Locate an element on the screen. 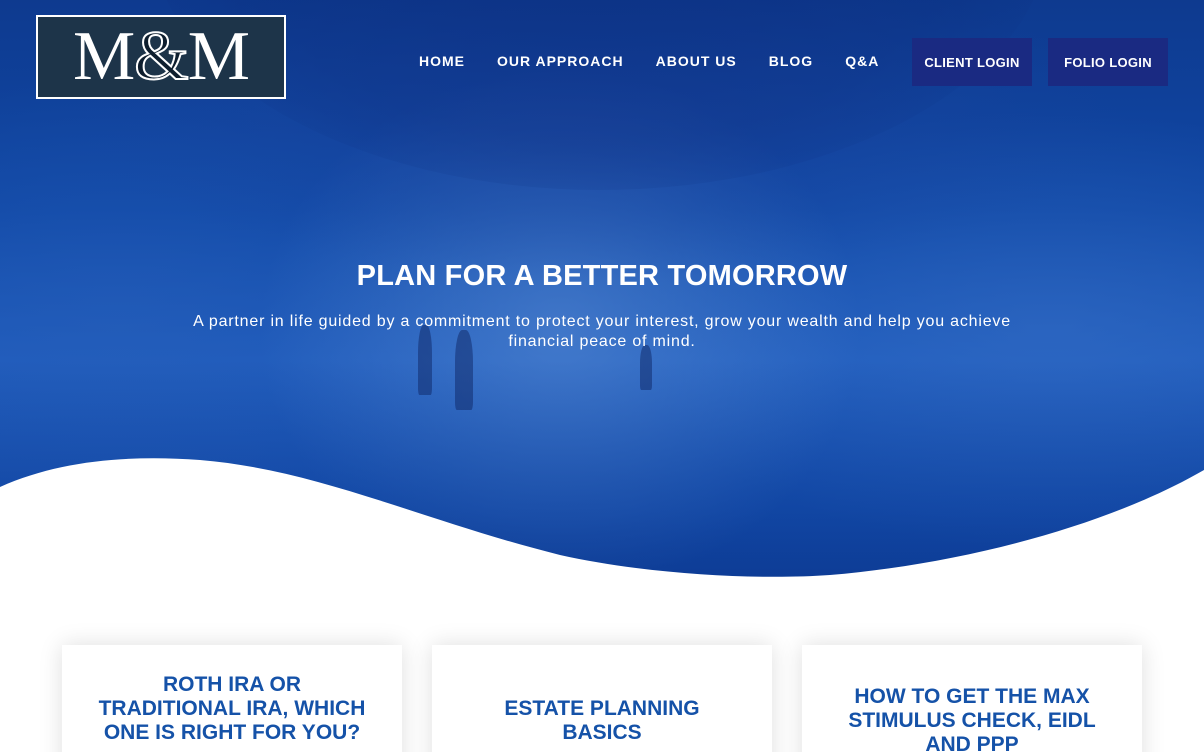 Image resolution: width=1204 pixels, height=752 pixels. logo-letter-left: M is located at coordinates (104, 56).